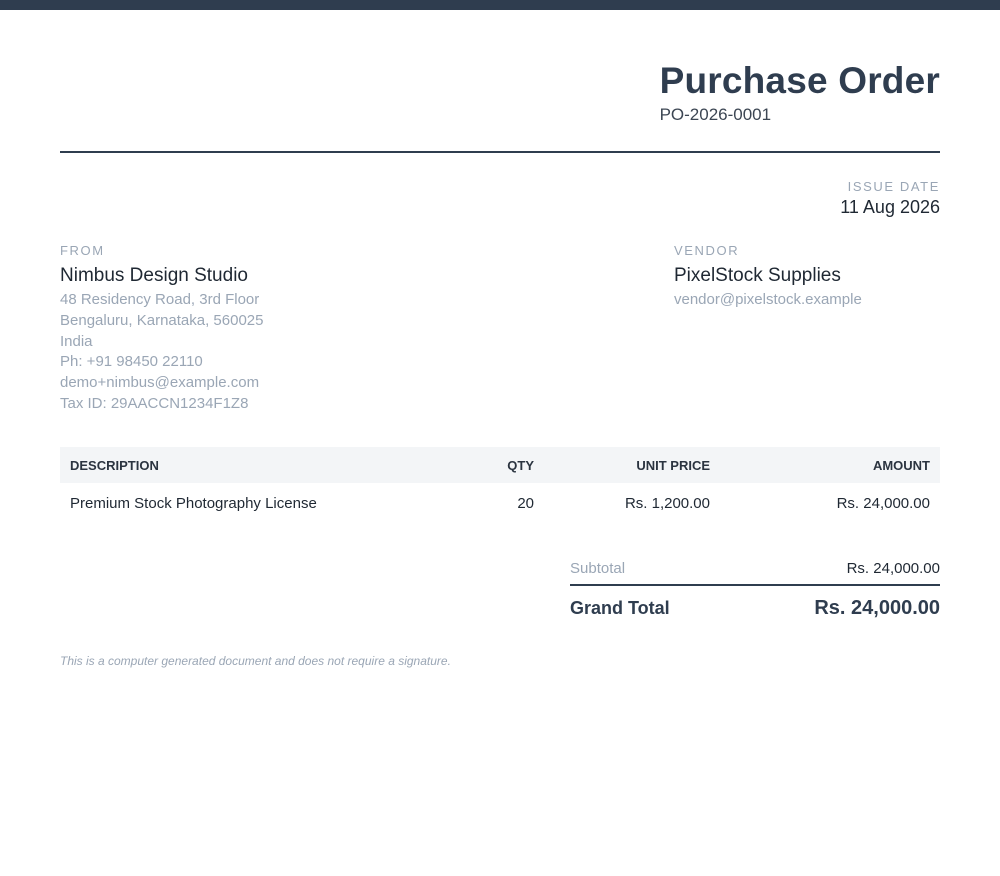 The height and width of the screenshot is (876, 1000). I want to click on subtotal-row: Subtotal Rs. 24,000.00, so click(755, 568).